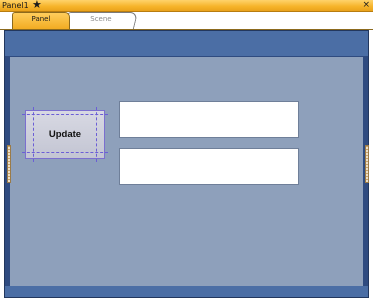 The image size is (373, 301). Describe the element at coordinates (186, 291) in the screenshot. I see `frame-bottom-bar` at that location.